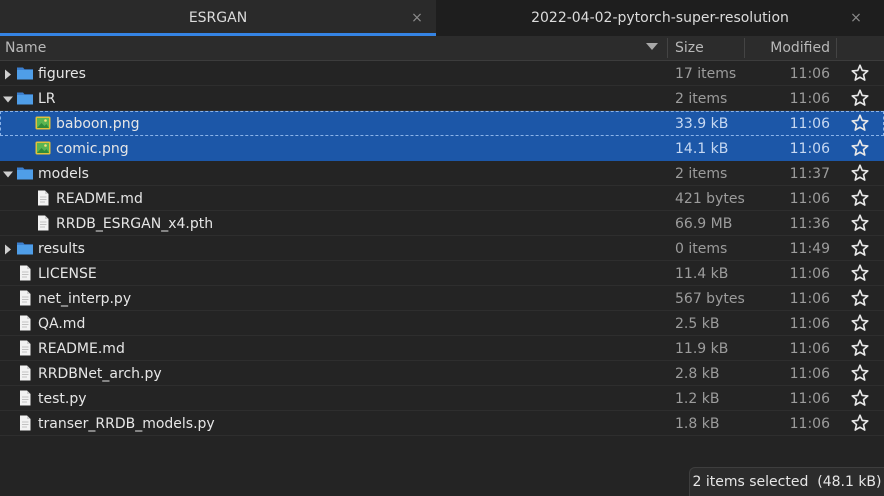 The height and width of the screenshot is (496, 884). What do you see at coordinates (43, 123) in the screenshot?
I see `image-file-icon` at bounding box center [43, 123].